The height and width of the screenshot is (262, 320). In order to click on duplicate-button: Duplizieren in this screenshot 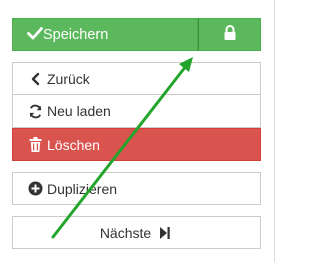, I will do `click(136, 188)`.